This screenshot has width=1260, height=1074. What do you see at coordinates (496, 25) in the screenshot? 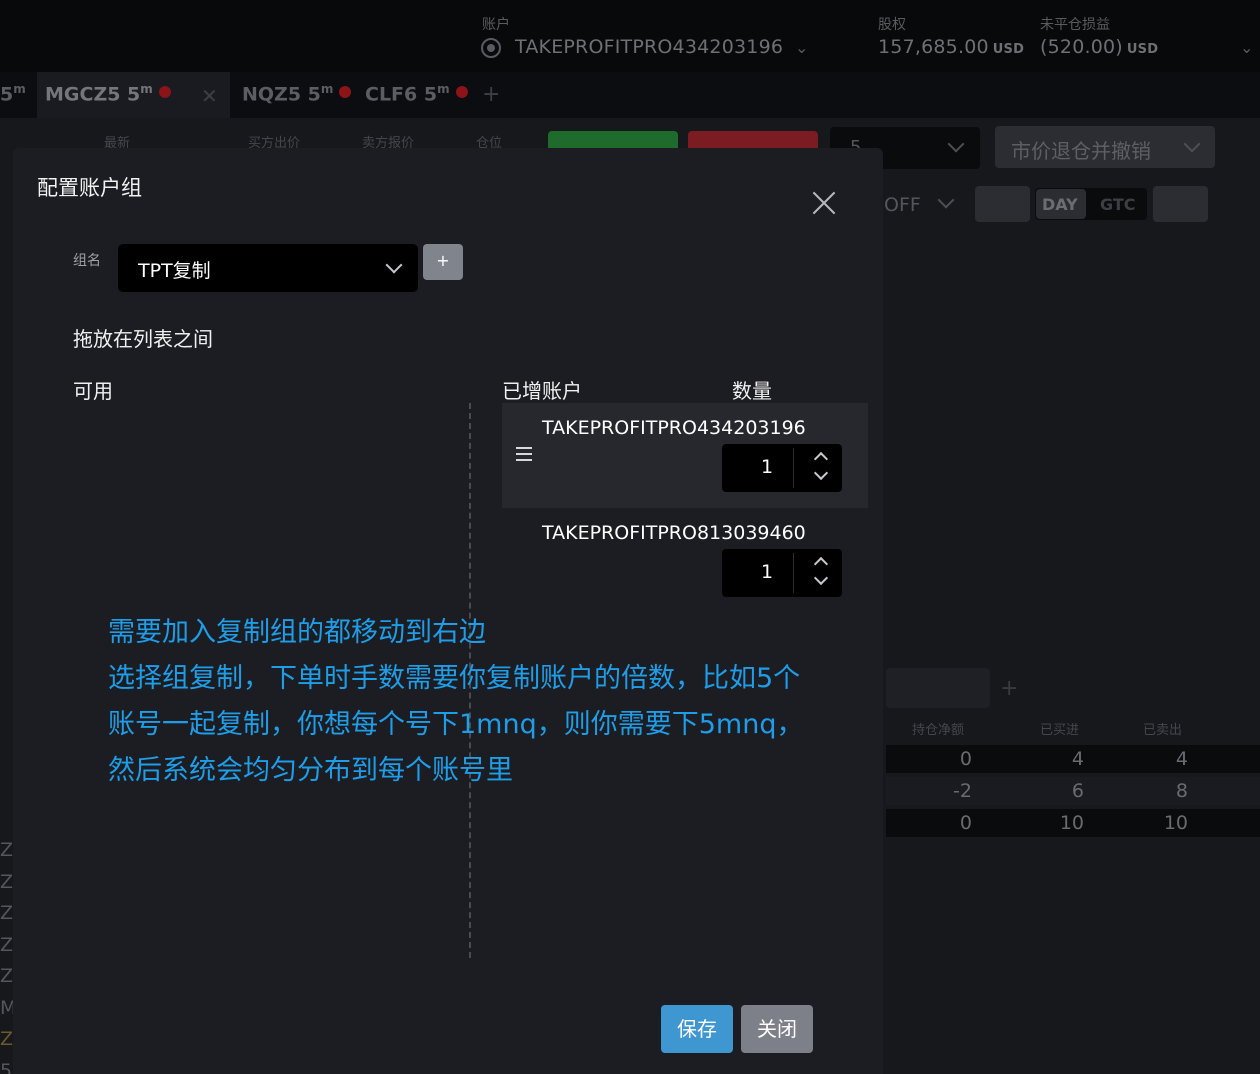
I see `account-label: 账户` at bounding box center [496, 25].